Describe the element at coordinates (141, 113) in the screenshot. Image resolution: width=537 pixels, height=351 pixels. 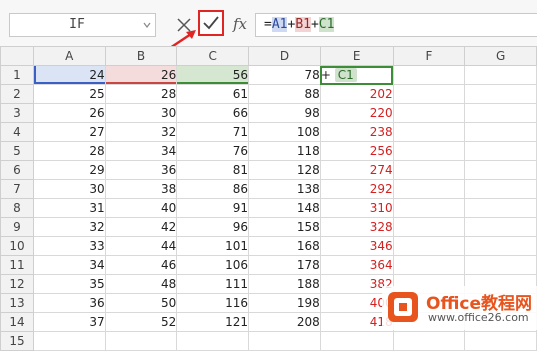
I see `cell-b3: 30` at that location.